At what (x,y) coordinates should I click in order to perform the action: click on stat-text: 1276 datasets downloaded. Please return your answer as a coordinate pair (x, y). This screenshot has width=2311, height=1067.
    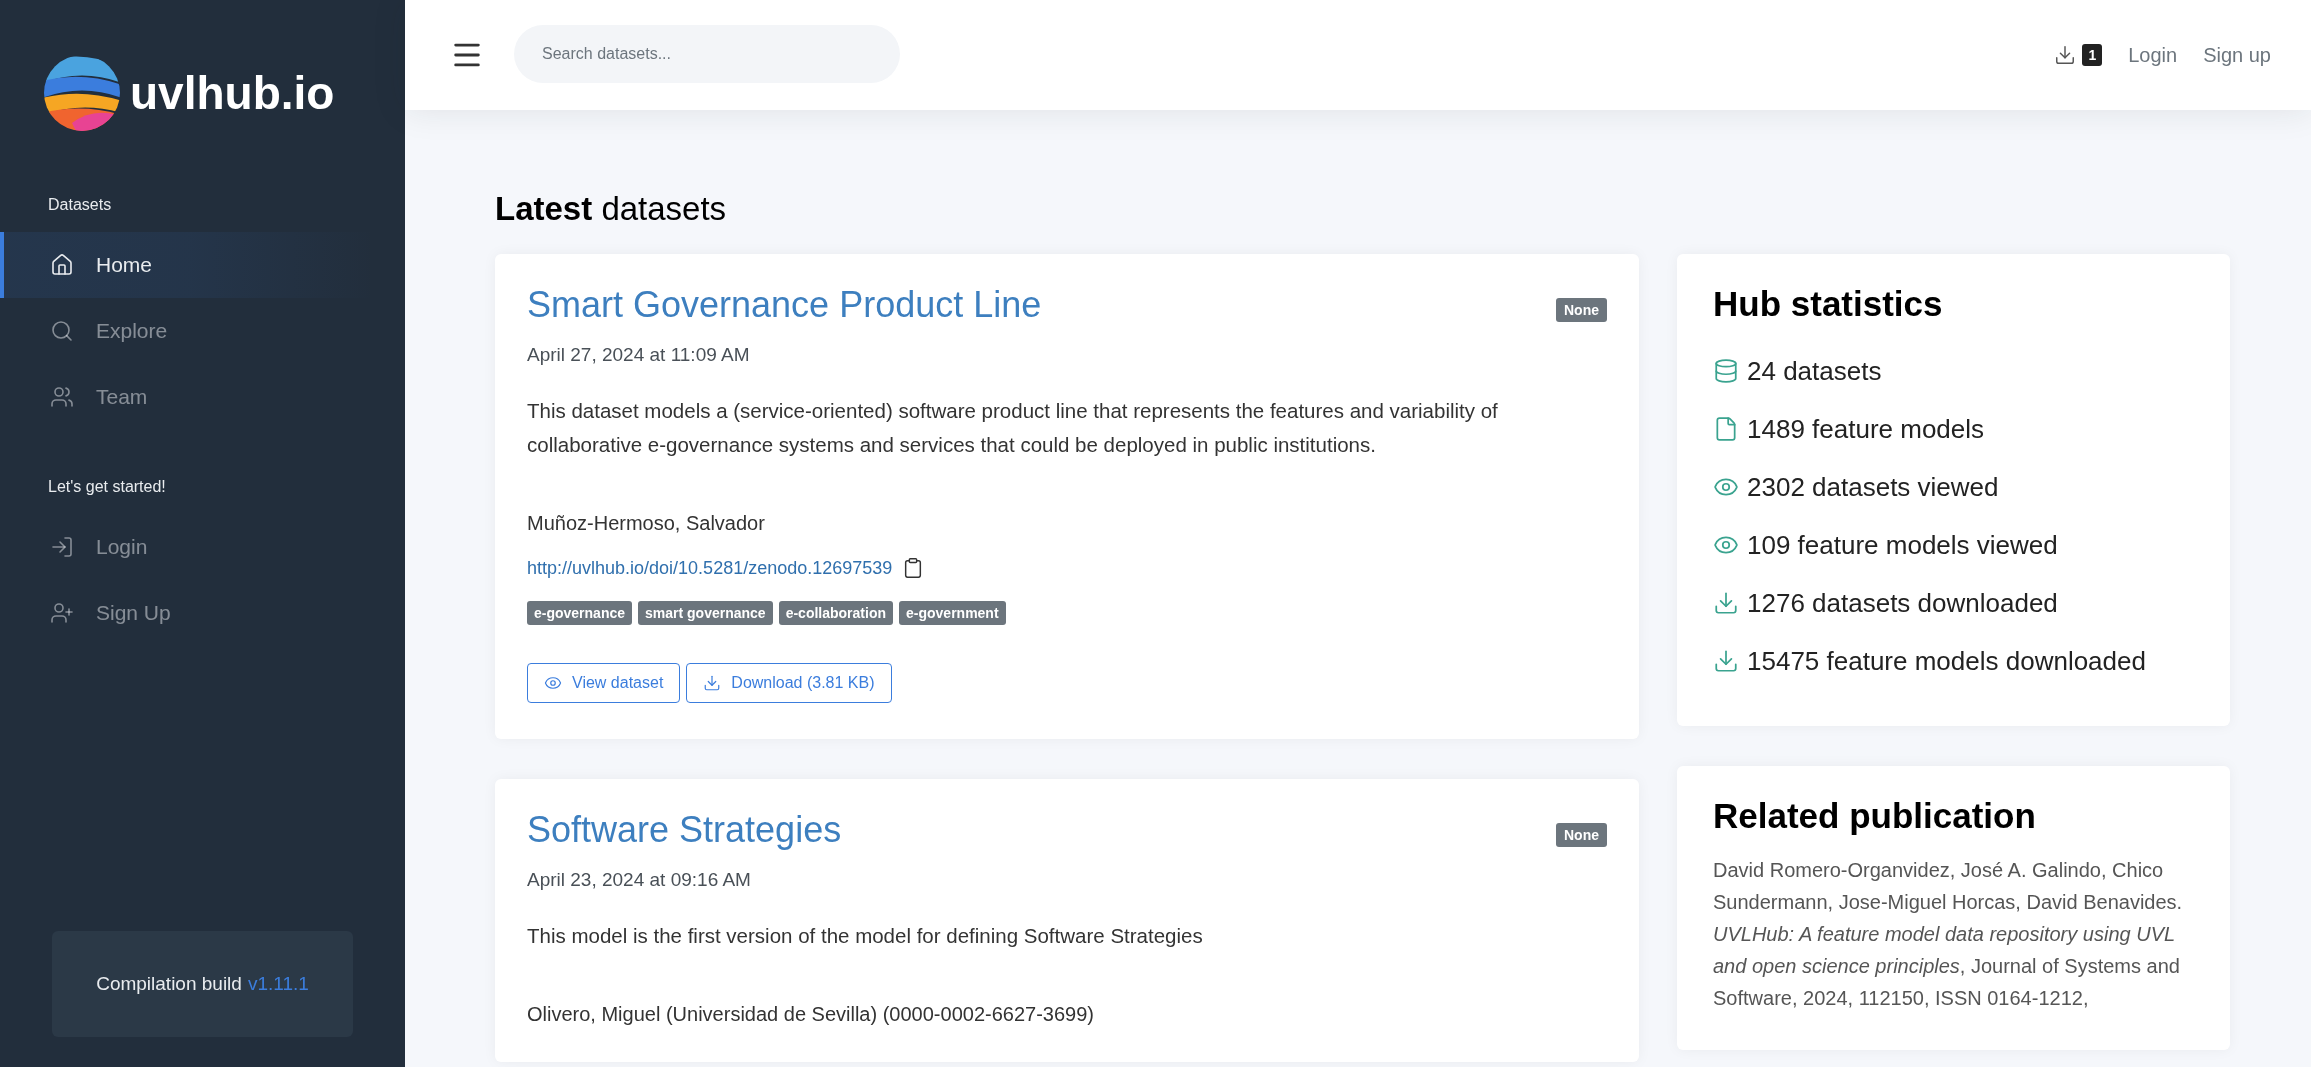
    Looking at the image, I should click on (1902, 603).